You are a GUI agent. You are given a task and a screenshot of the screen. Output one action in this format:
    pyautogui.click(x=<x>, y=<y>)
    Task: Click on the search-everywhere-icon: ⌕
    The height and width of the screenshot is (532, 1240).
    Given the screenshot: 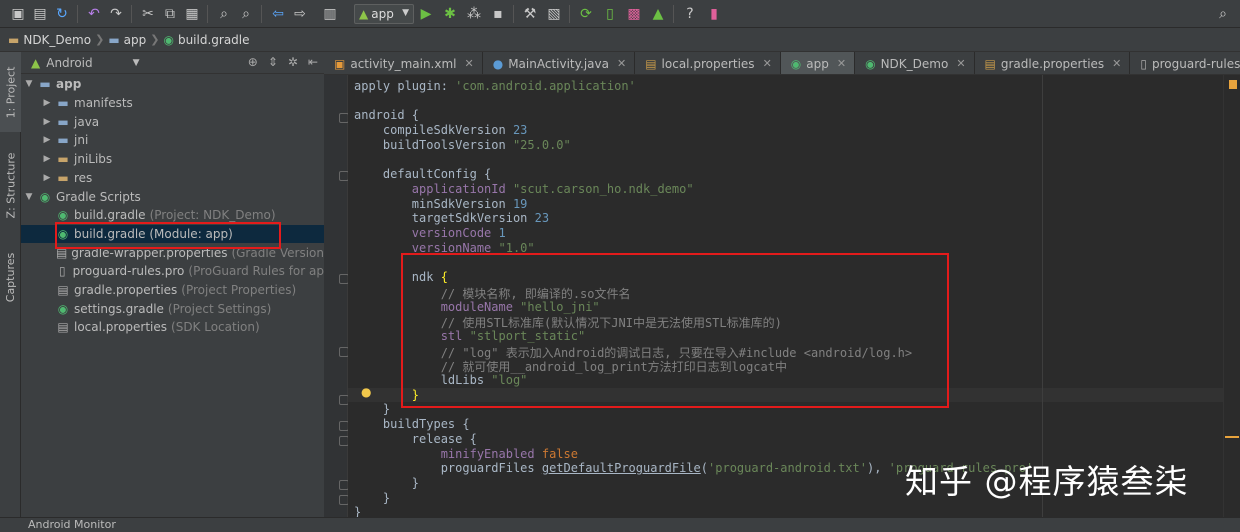 What is the action you would take?
    pyautogui.click(x=1223, y=14)
    